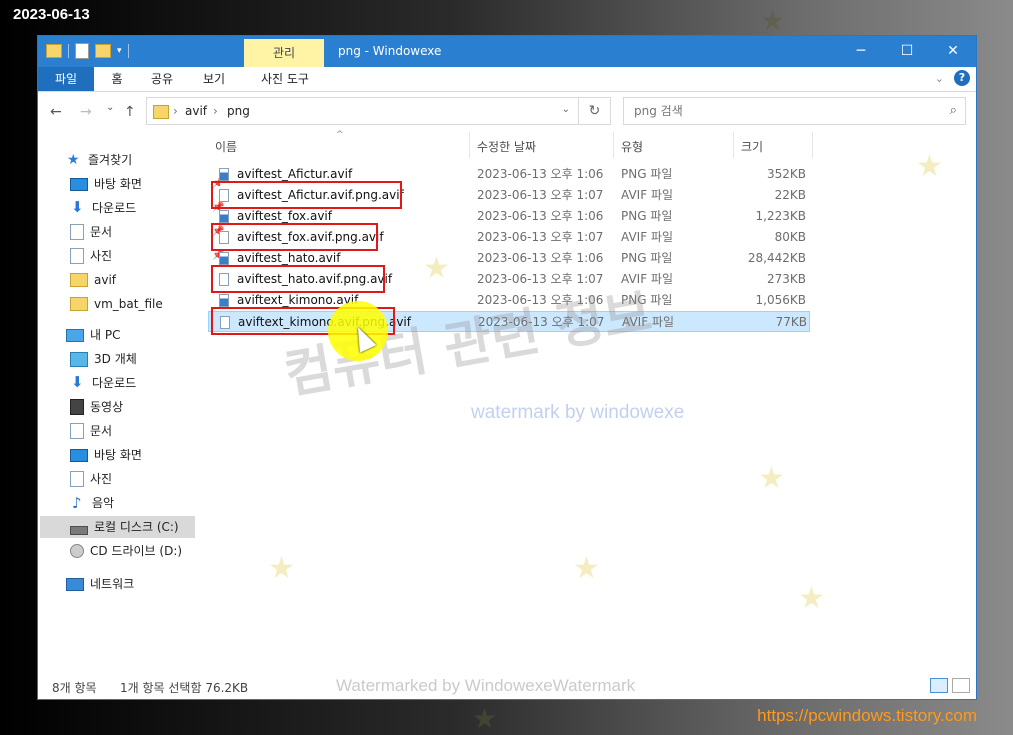  What do you see at coordinates (79, 530) in the screenshot?
I see `drive-icon` at bounding box center [79, 530].